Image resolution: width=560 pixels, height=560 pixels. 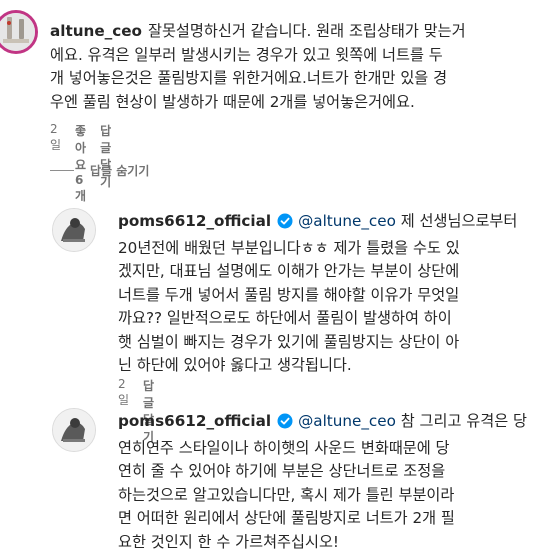 I want to click on hide-replies-label: 답글 숨기기, so click(x=120, y=171).